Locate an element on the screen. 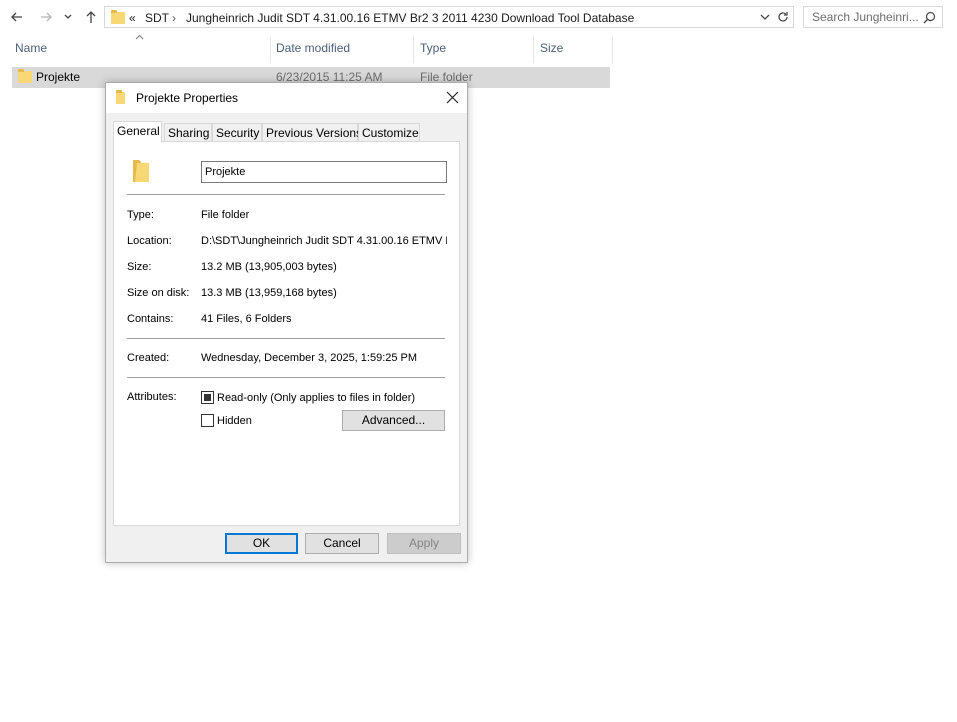 This screenshot has width=957, height=722. apply-button: Apply is located at coordinates (424, 543).